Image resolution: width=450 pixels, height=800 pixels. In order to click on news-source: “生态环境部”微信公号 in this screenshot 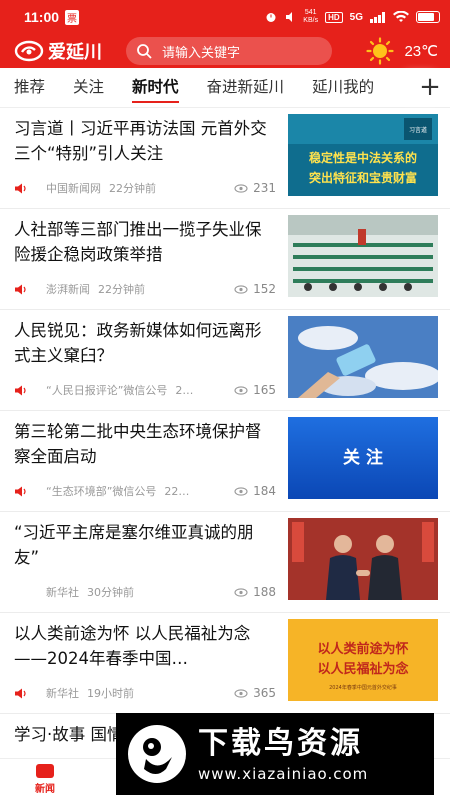, I will do `click(101, 491)`.